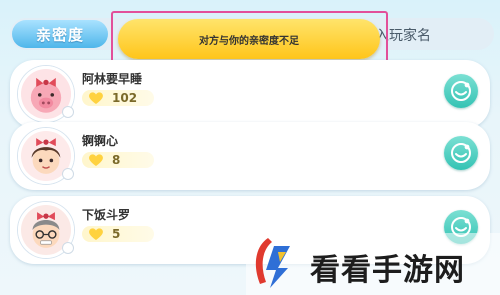  Describe the element at coordinates (387, 270) in the screenshot. I see `watermark-text: 看看手游网` at that location.